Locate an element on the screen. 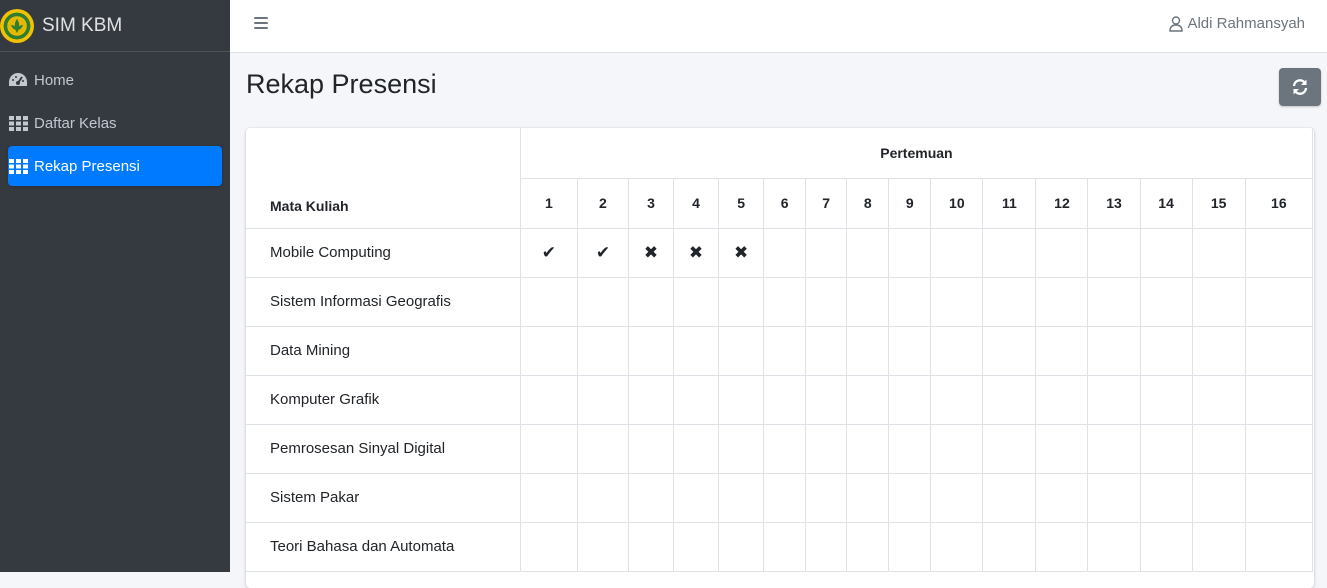 Image resolution: width=1327 pixels, height=588 pixels. subject-name: Teori Bahasa dan Automata is located at coordinates (383, 546).